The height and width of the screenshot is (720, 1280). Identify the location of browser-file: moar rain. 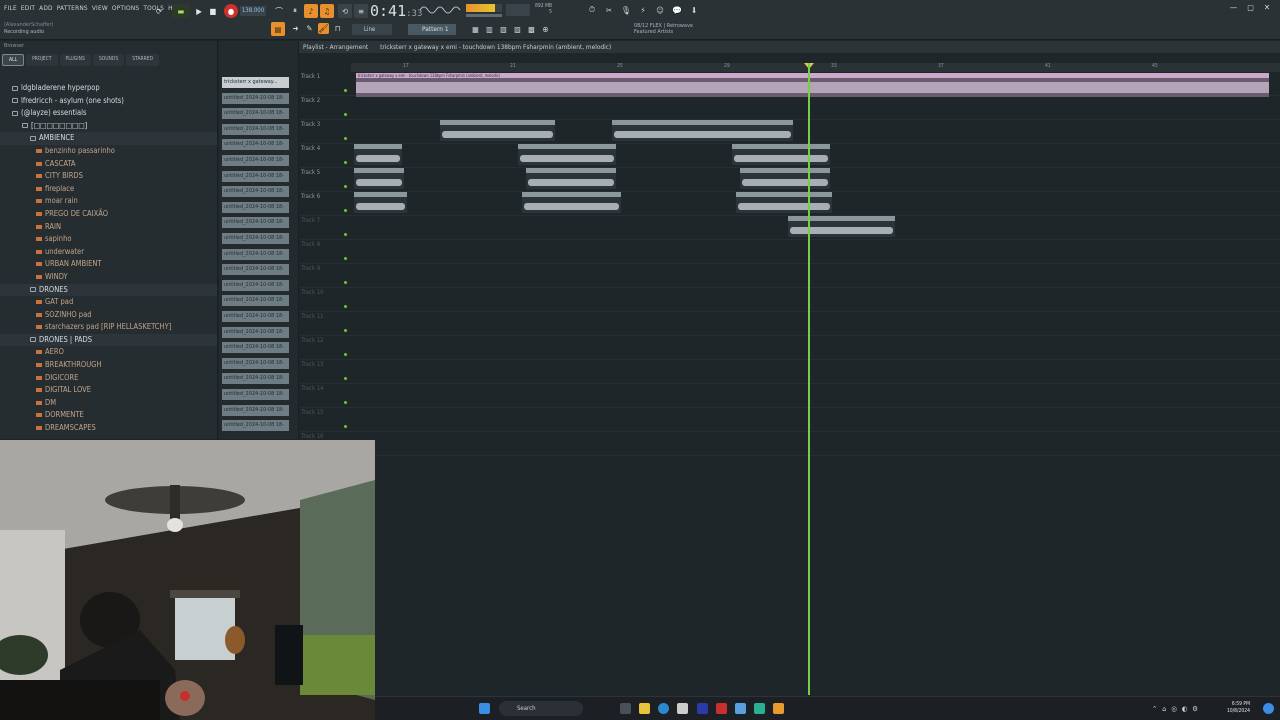
(108, 201).